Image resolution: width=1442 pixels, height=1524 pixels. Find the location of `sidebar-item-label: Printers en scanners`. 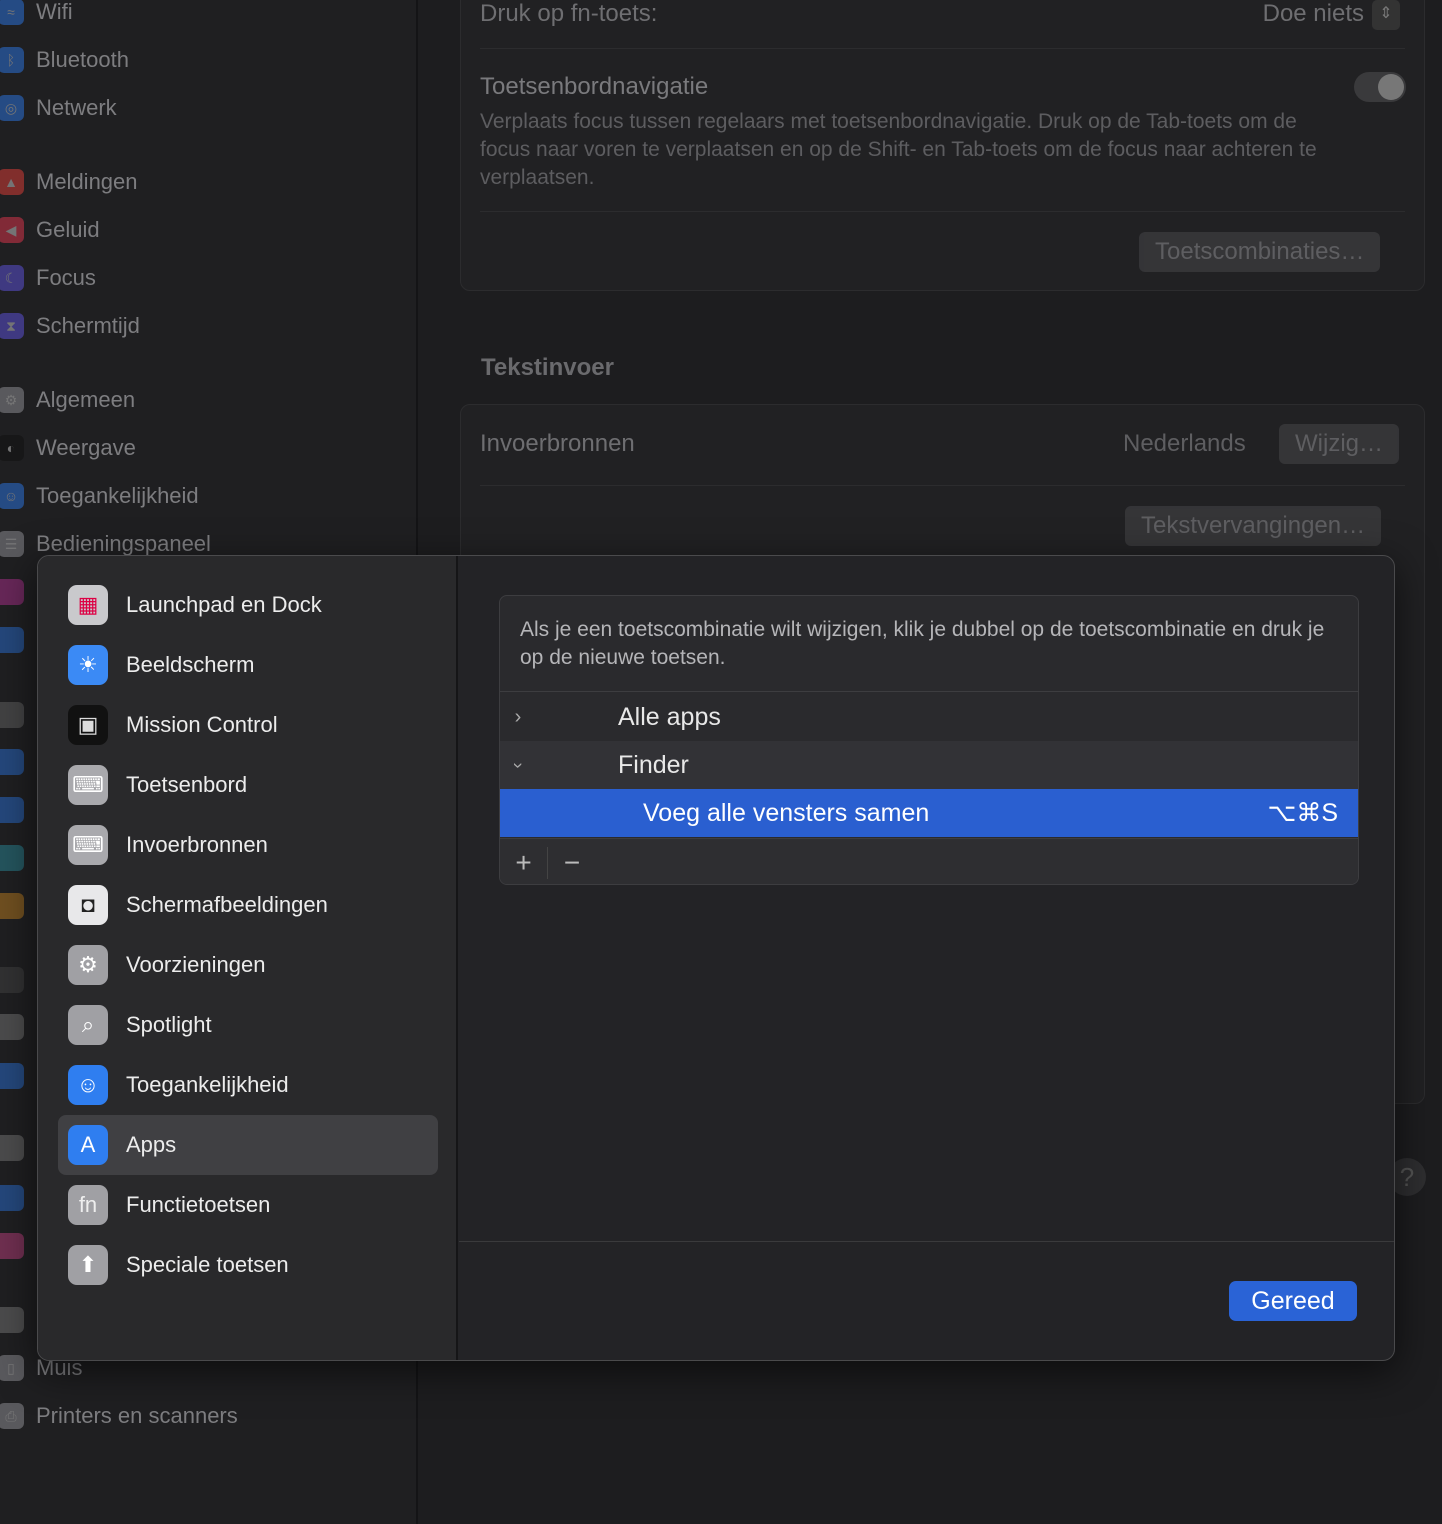

sidebar-item-label: Printers en scanners is located at coordinates (137, 1415).